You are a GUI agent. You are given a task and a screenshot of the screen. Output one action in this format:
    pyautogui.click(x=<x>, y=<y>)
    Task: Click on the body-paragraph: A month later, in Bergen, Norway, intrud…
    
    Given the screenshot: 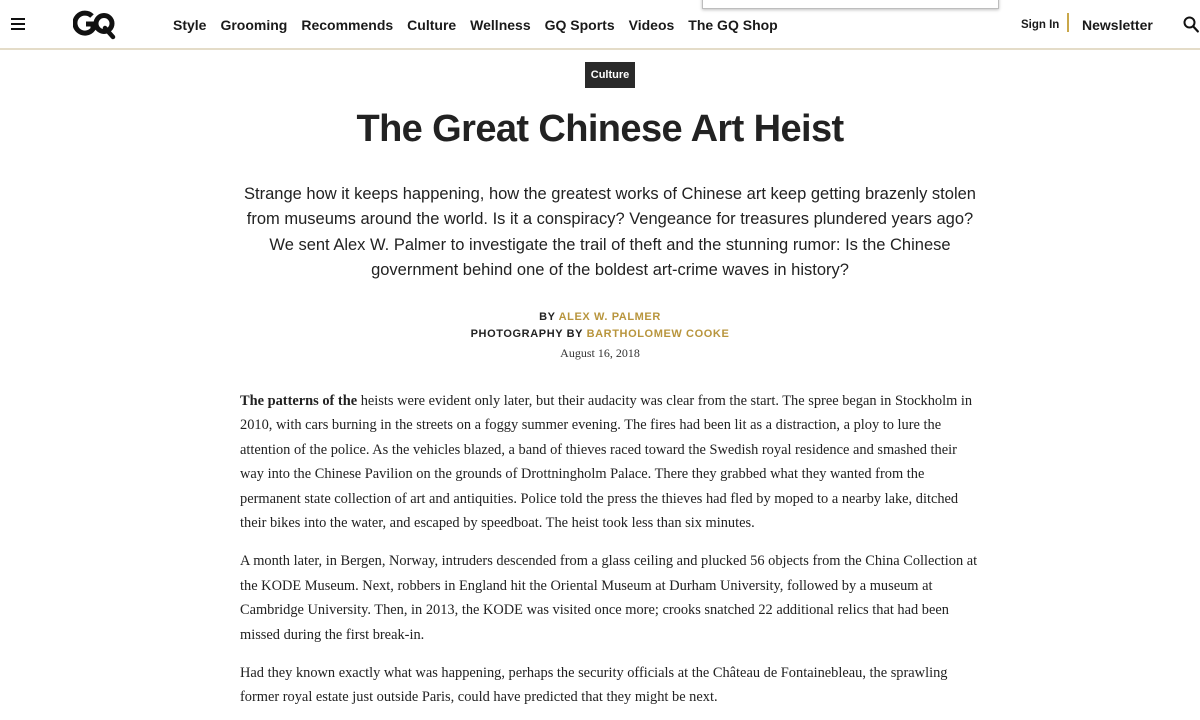 What is the action you would take?
    pyautogui.click(x=609, y=598)
    